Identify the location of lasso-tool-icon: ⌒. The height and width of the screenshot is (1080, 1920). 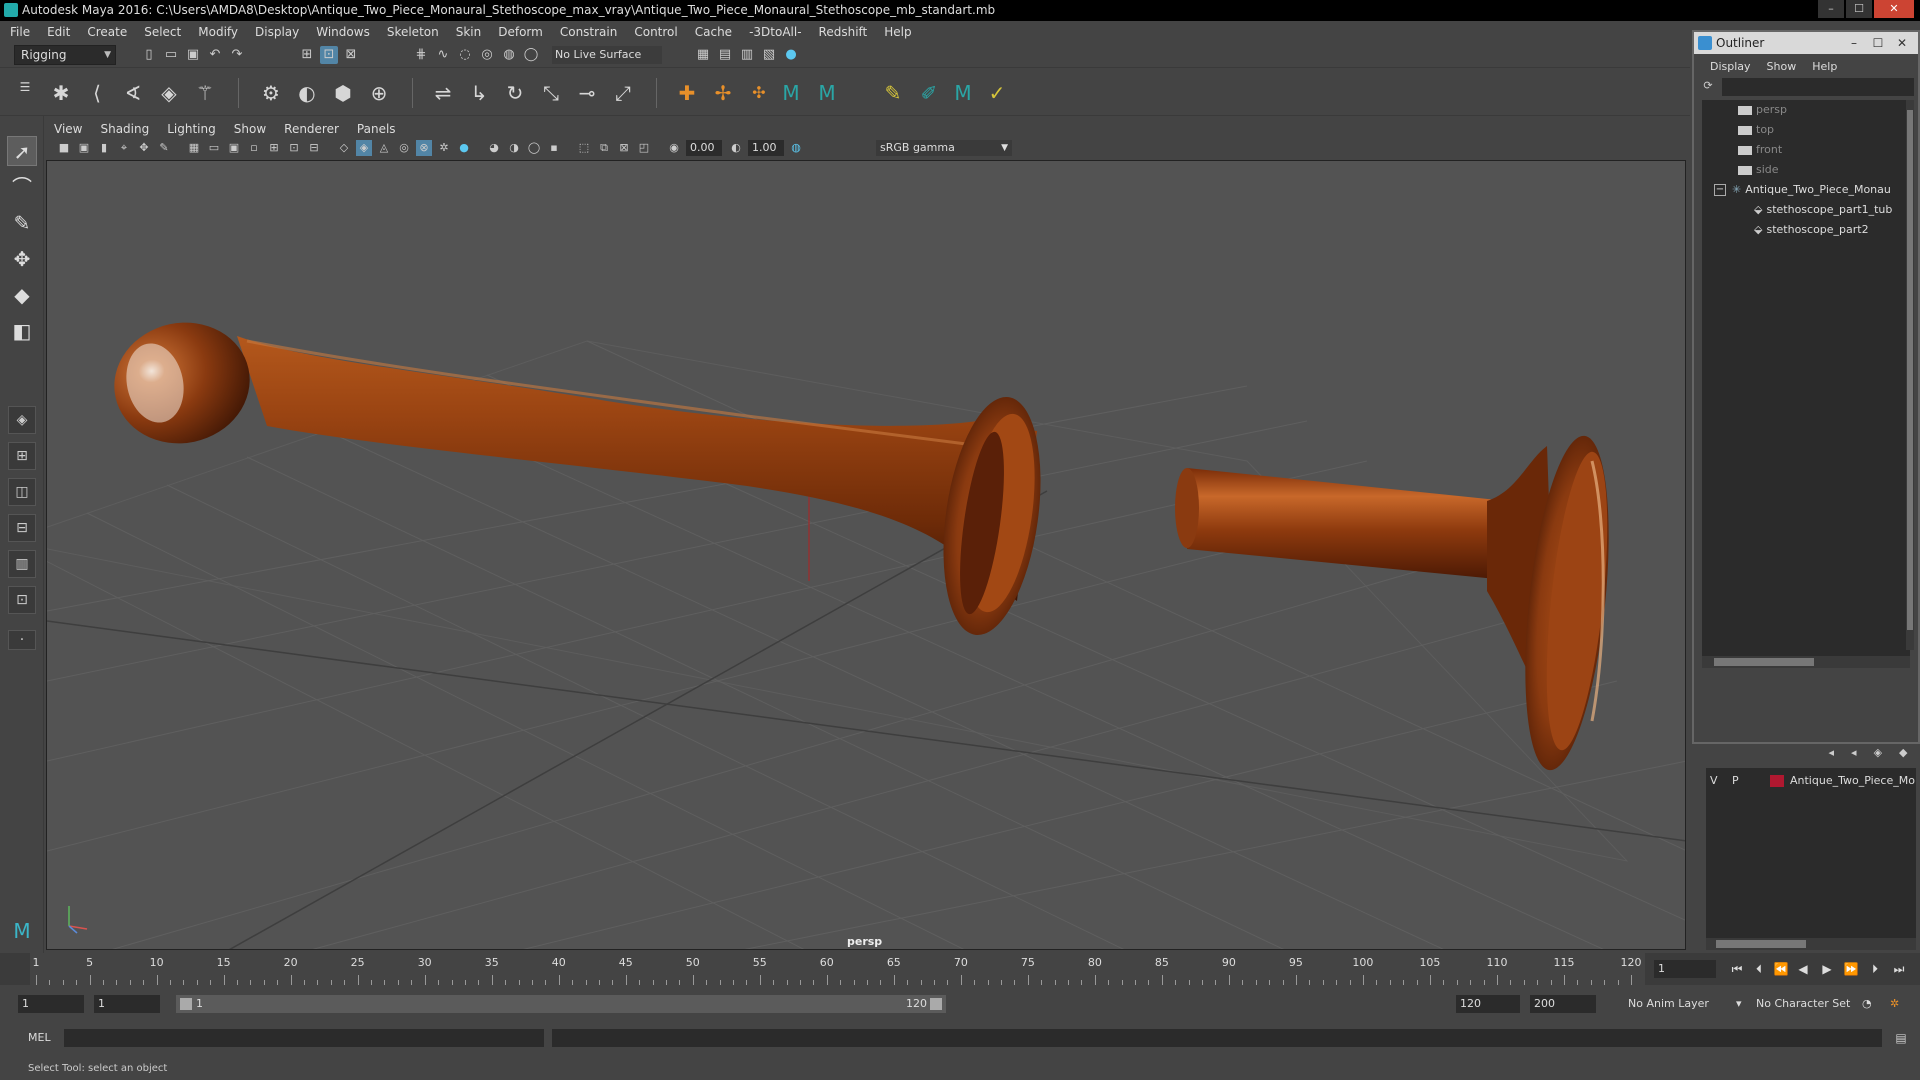
(22, 187).